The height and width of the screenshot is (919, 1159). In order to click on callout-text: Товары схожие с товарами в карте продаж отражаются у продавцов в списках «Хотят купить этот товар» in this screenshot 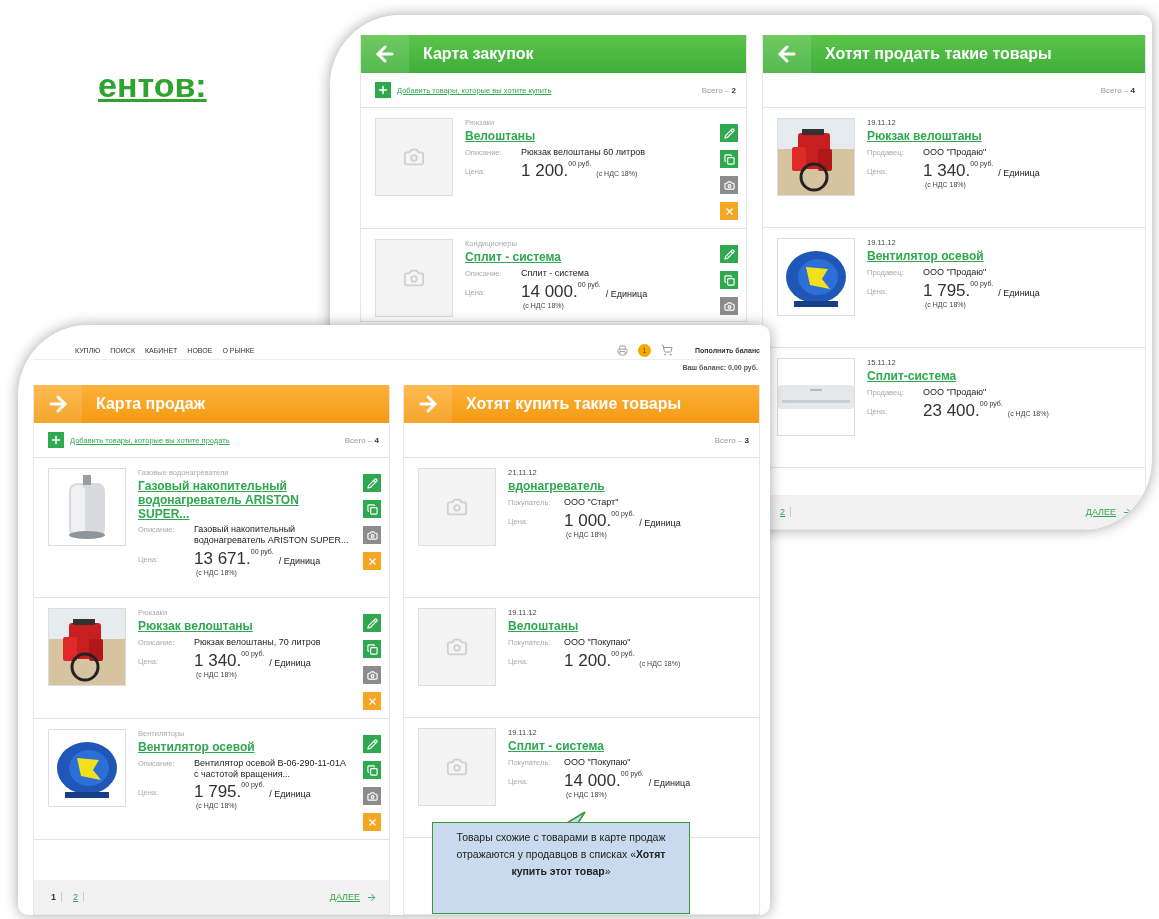, I will do `click(561, 868)`.